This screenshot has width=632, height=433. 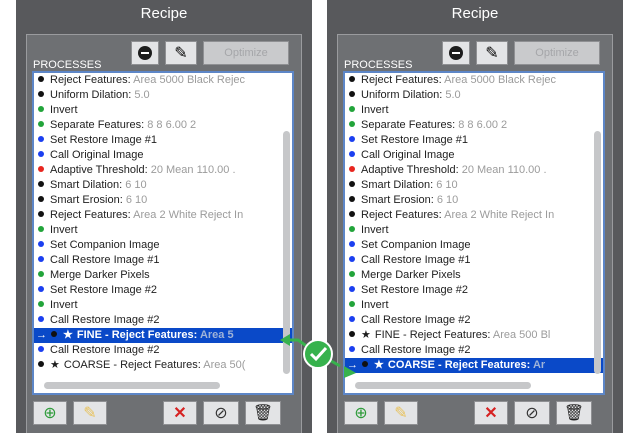 I want to click on arrow-right-icon, so click(x=350, y=372).